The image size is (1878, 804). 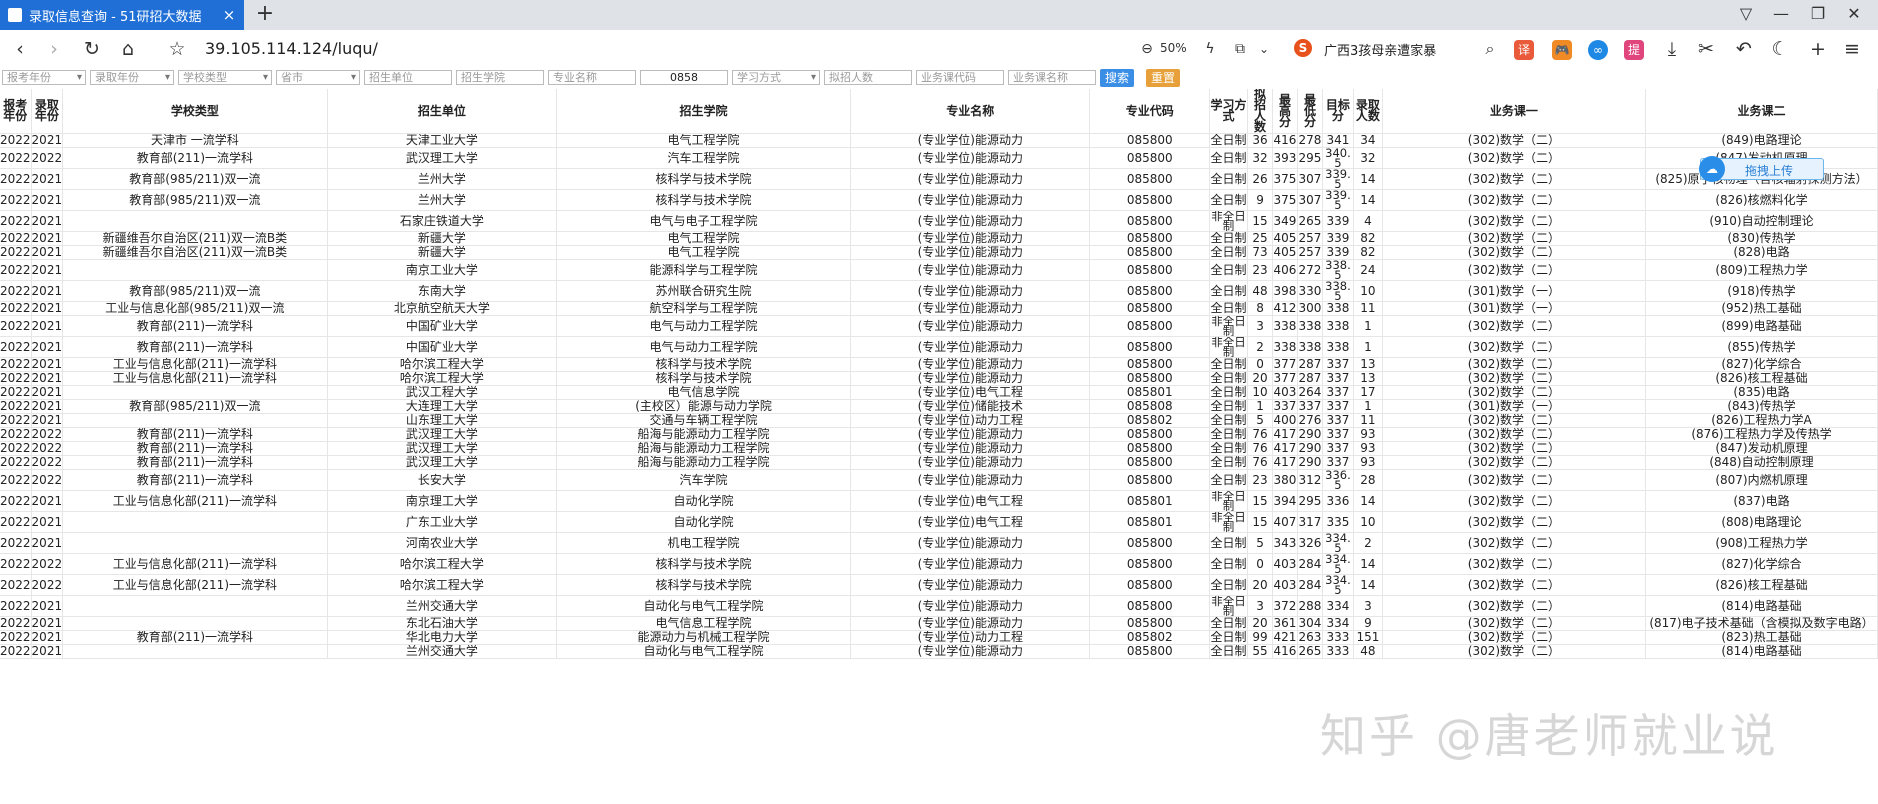 What do you see at coordinates (291, 48) in the screenshot?
I see `address-bar: 39.105.114.124/luqu/` at bounding box center [291, 48].